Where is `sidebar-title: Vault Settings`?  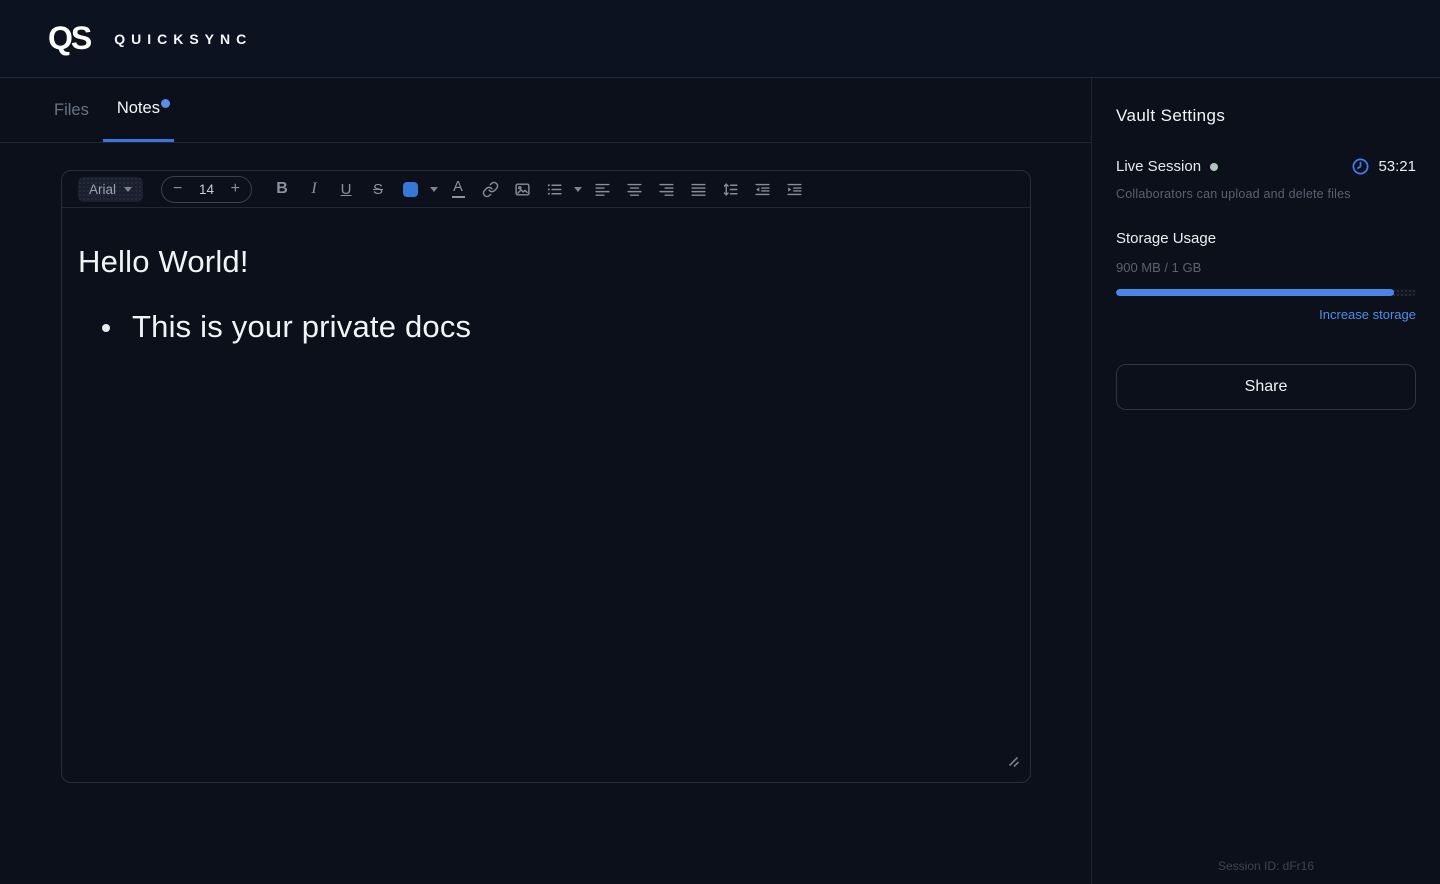
sidebar-title: Vault Settings is located at coordinates (1171, 115).